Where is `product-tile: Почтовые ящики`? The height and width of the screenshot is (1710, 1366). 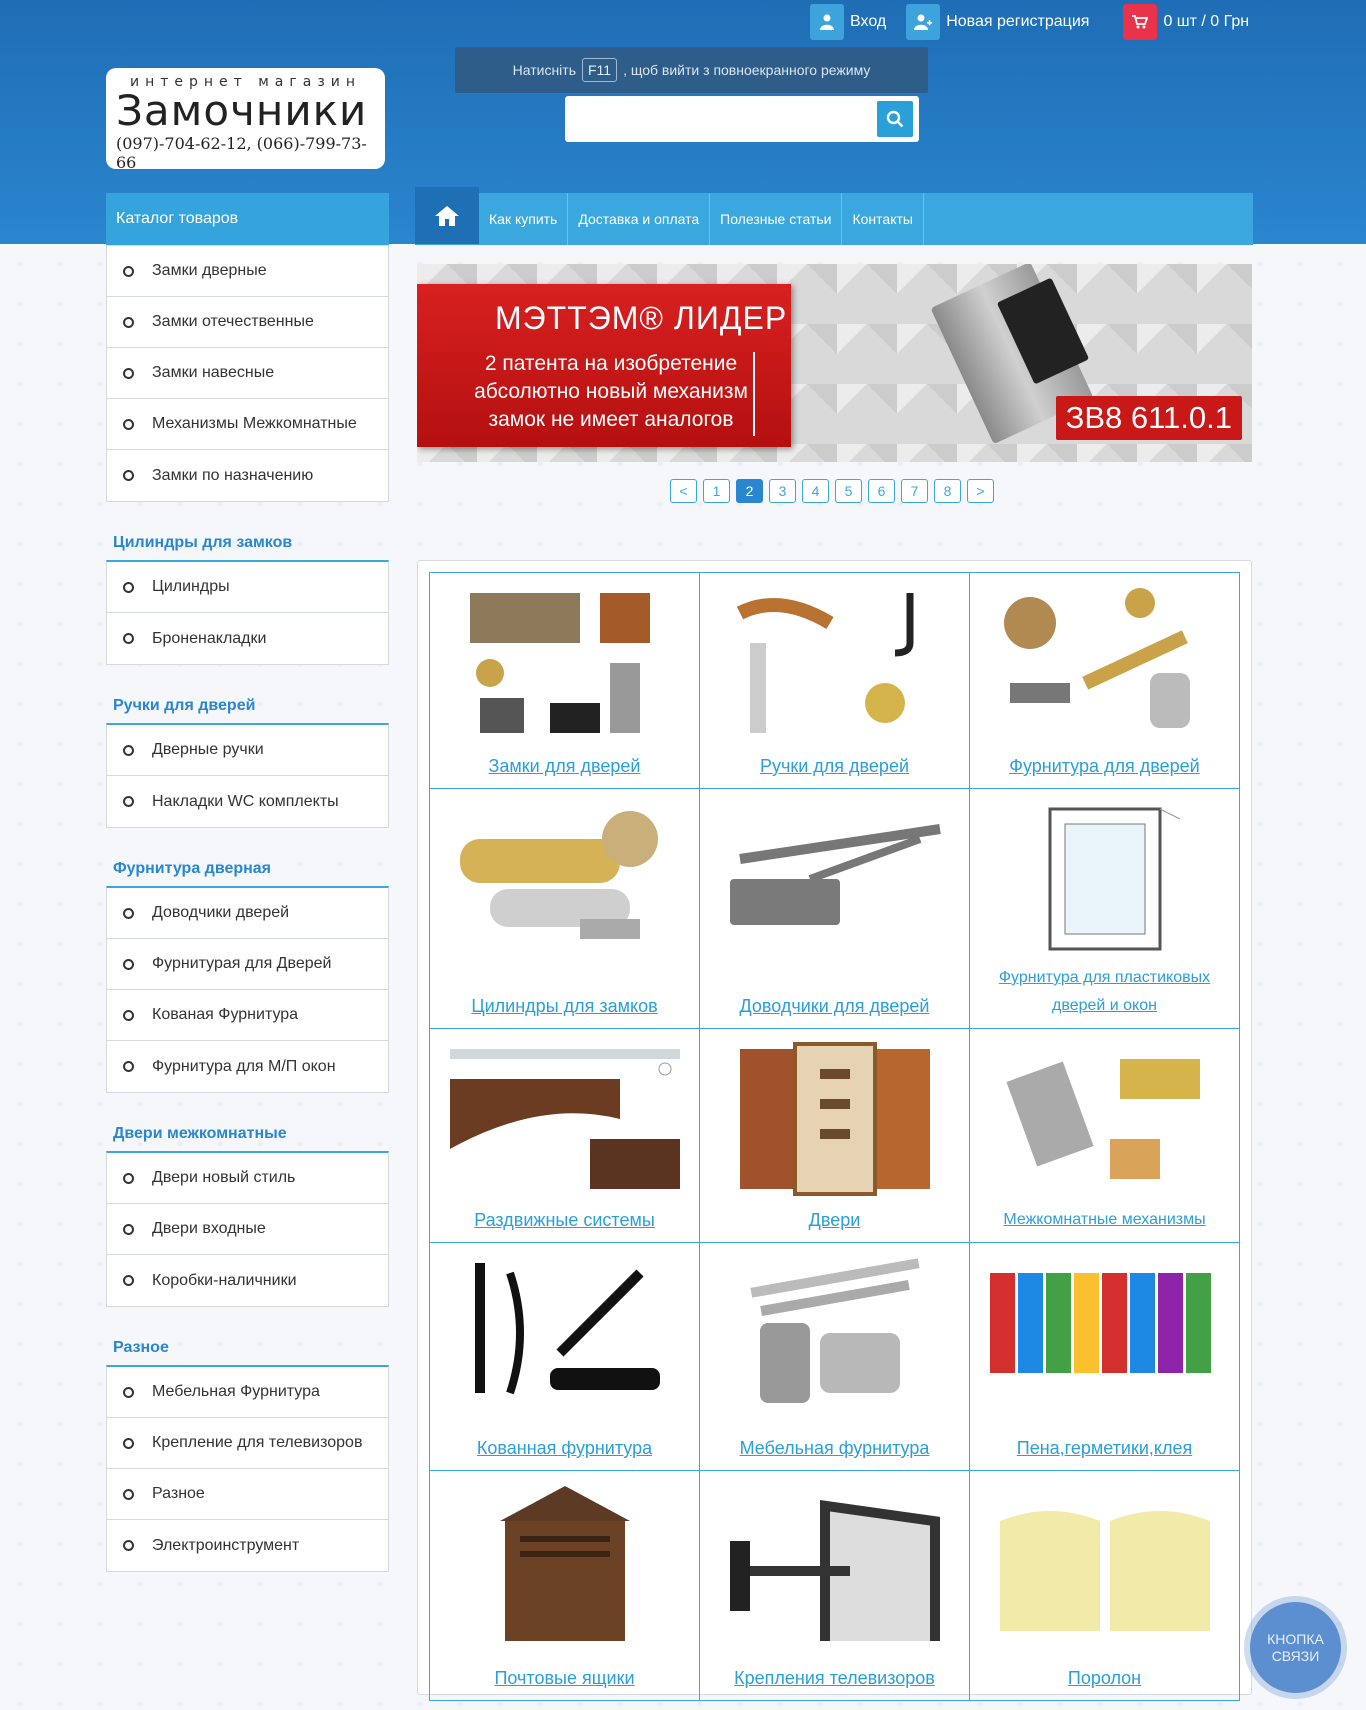
product-tile: Почтовые ящики is located at coordinates (565, 1586).